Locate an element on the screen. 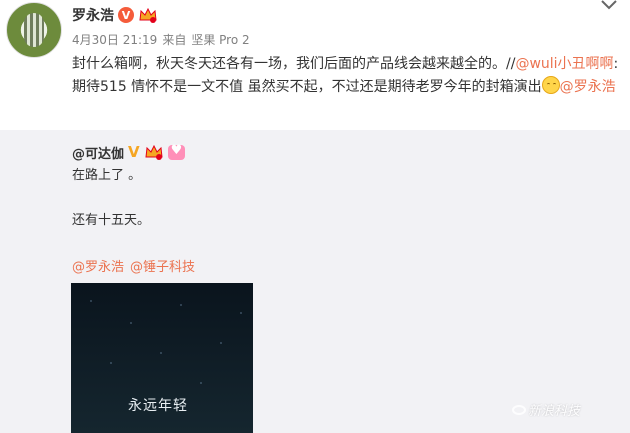 This screenshot has height=433, width=630. repost-author-name: @可达伽 is located at coordinates (98, 152).